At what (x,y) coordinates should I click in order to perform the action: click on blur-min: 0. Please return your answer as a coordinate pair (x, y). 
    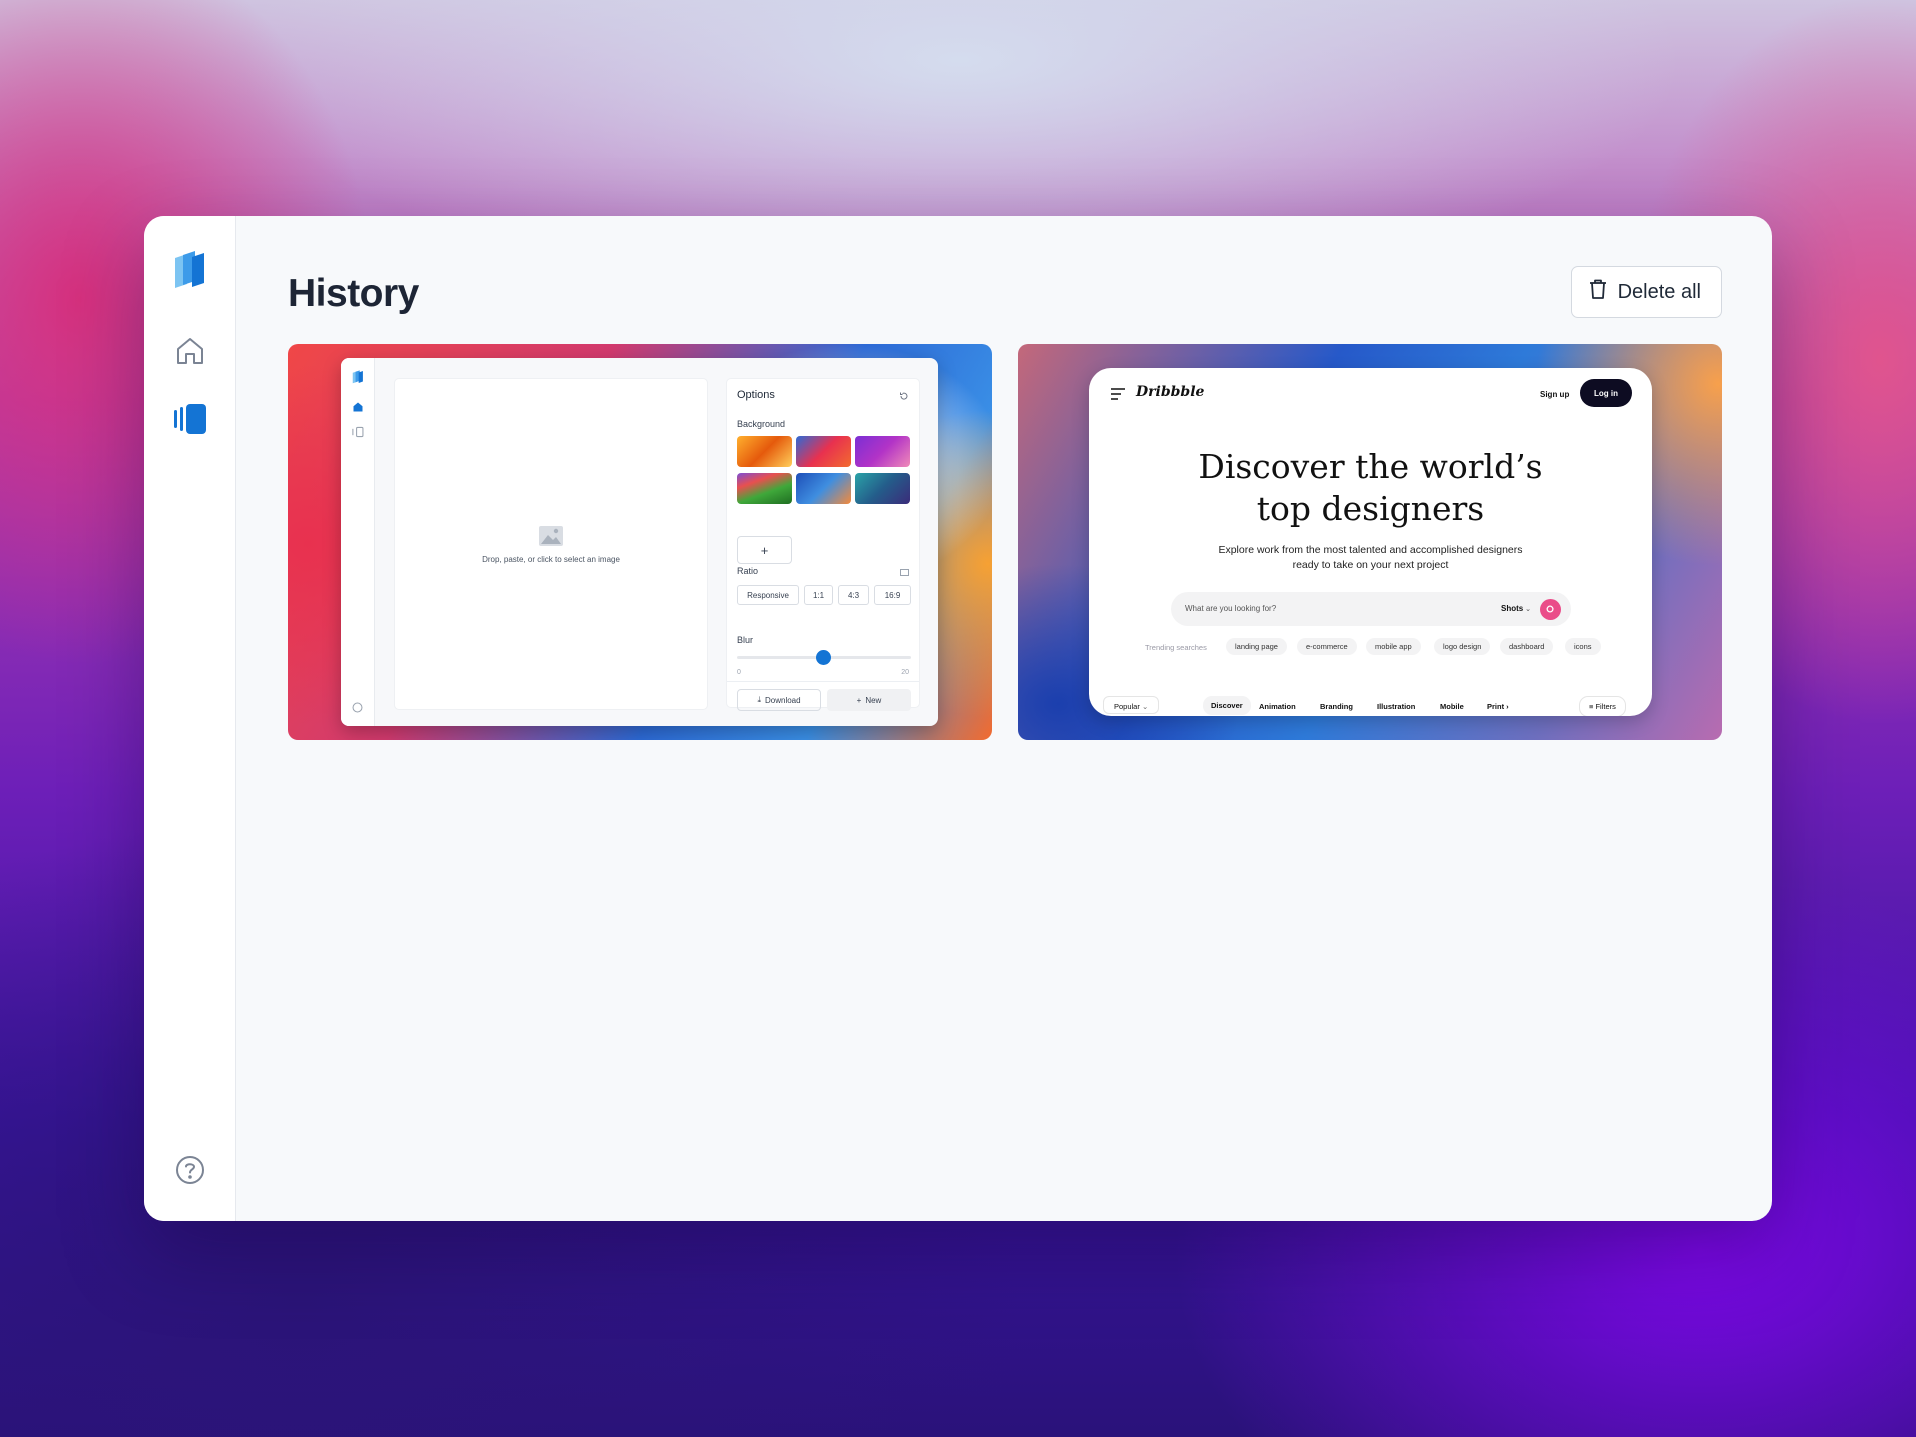
    Looking at the image, I should click on (739, 672).